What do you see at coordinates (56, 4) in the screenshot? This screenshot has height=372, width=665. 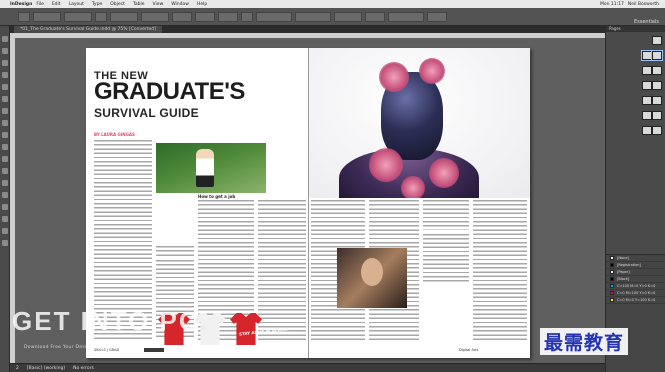 I see `menu-edit: Edit` at bounding box center [56, 4].